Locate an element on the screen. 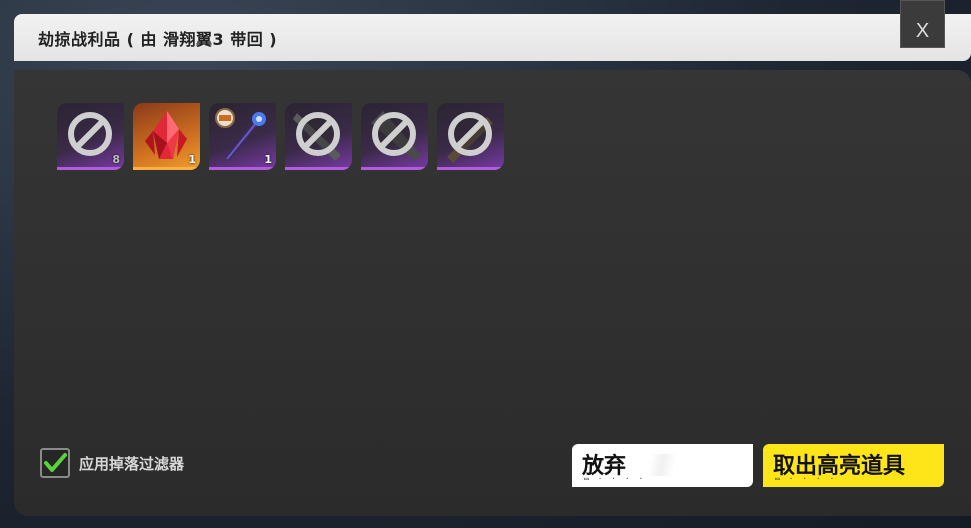 This screenshot has height=528, width=971. loot-item-2: 1 is located at coordinates (166, 136).